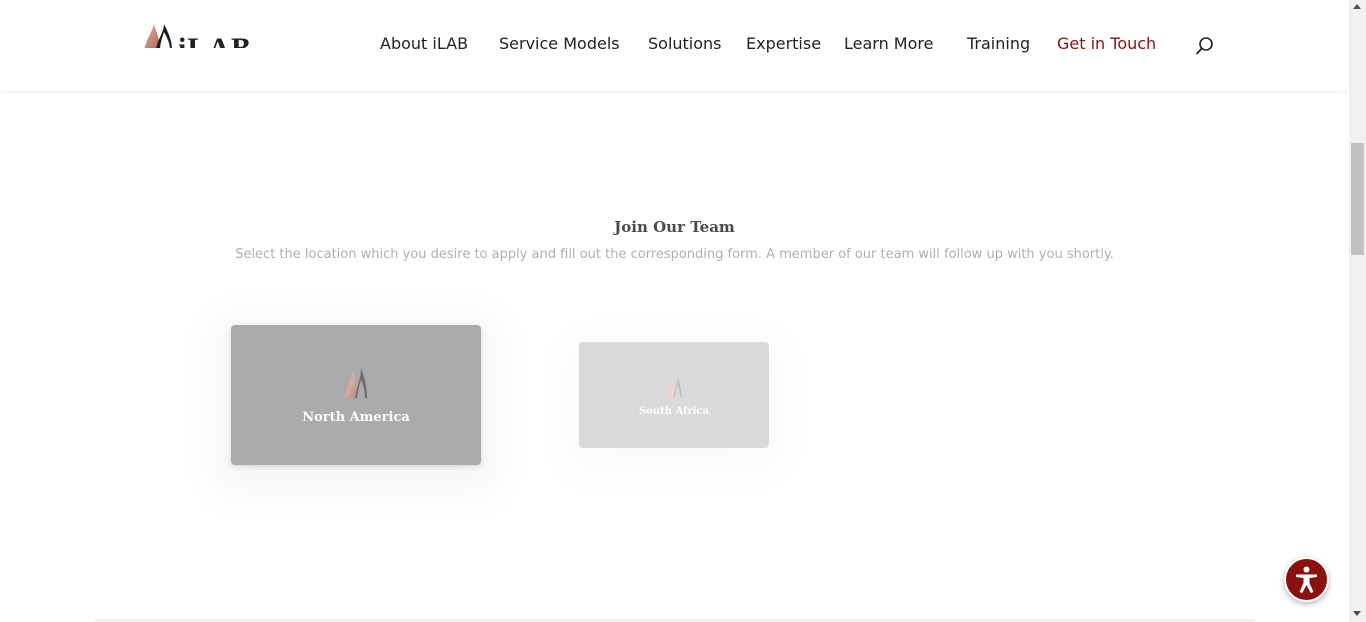 This screenshot has height=622, width=1366. What do you see at coordinates (1205, 46) in the screenshot?
I see `search-icon` at bounding box center [1205, 46].